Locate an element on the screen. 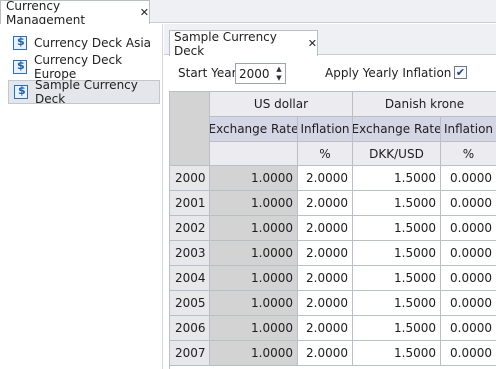 This screenshot has width=496, height=369. tab-label: Currency Management is located at coordinates (46, 13).